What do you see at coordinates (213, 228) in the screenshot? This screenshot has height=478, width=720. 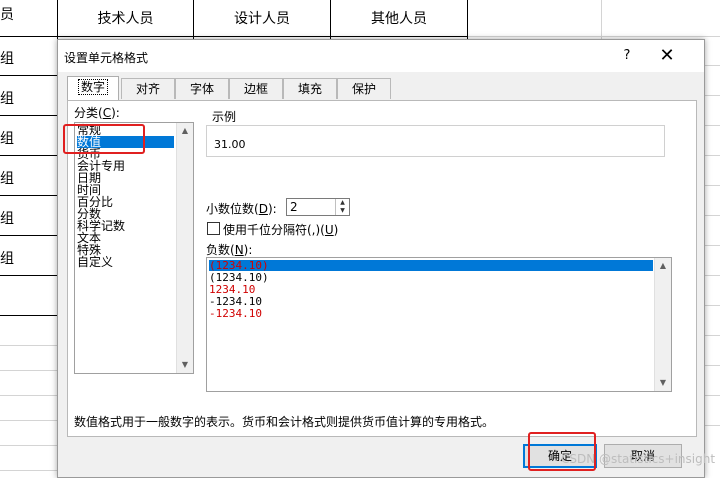 I see `thousands-separator-checkbox` at bounding box center [213, 228].